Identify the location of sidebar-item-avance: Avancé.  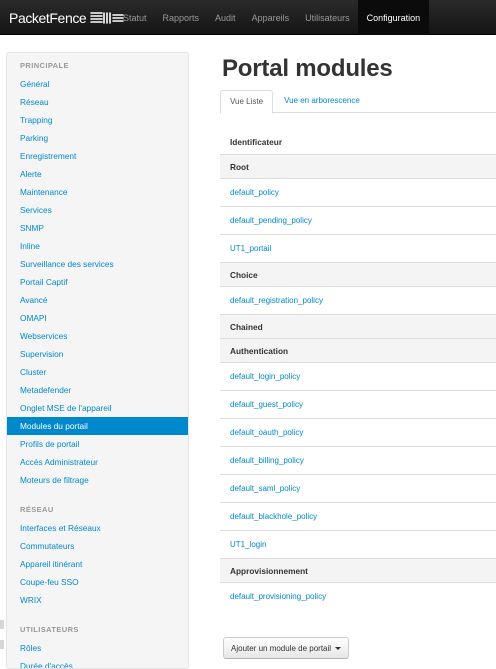
(97, 300).